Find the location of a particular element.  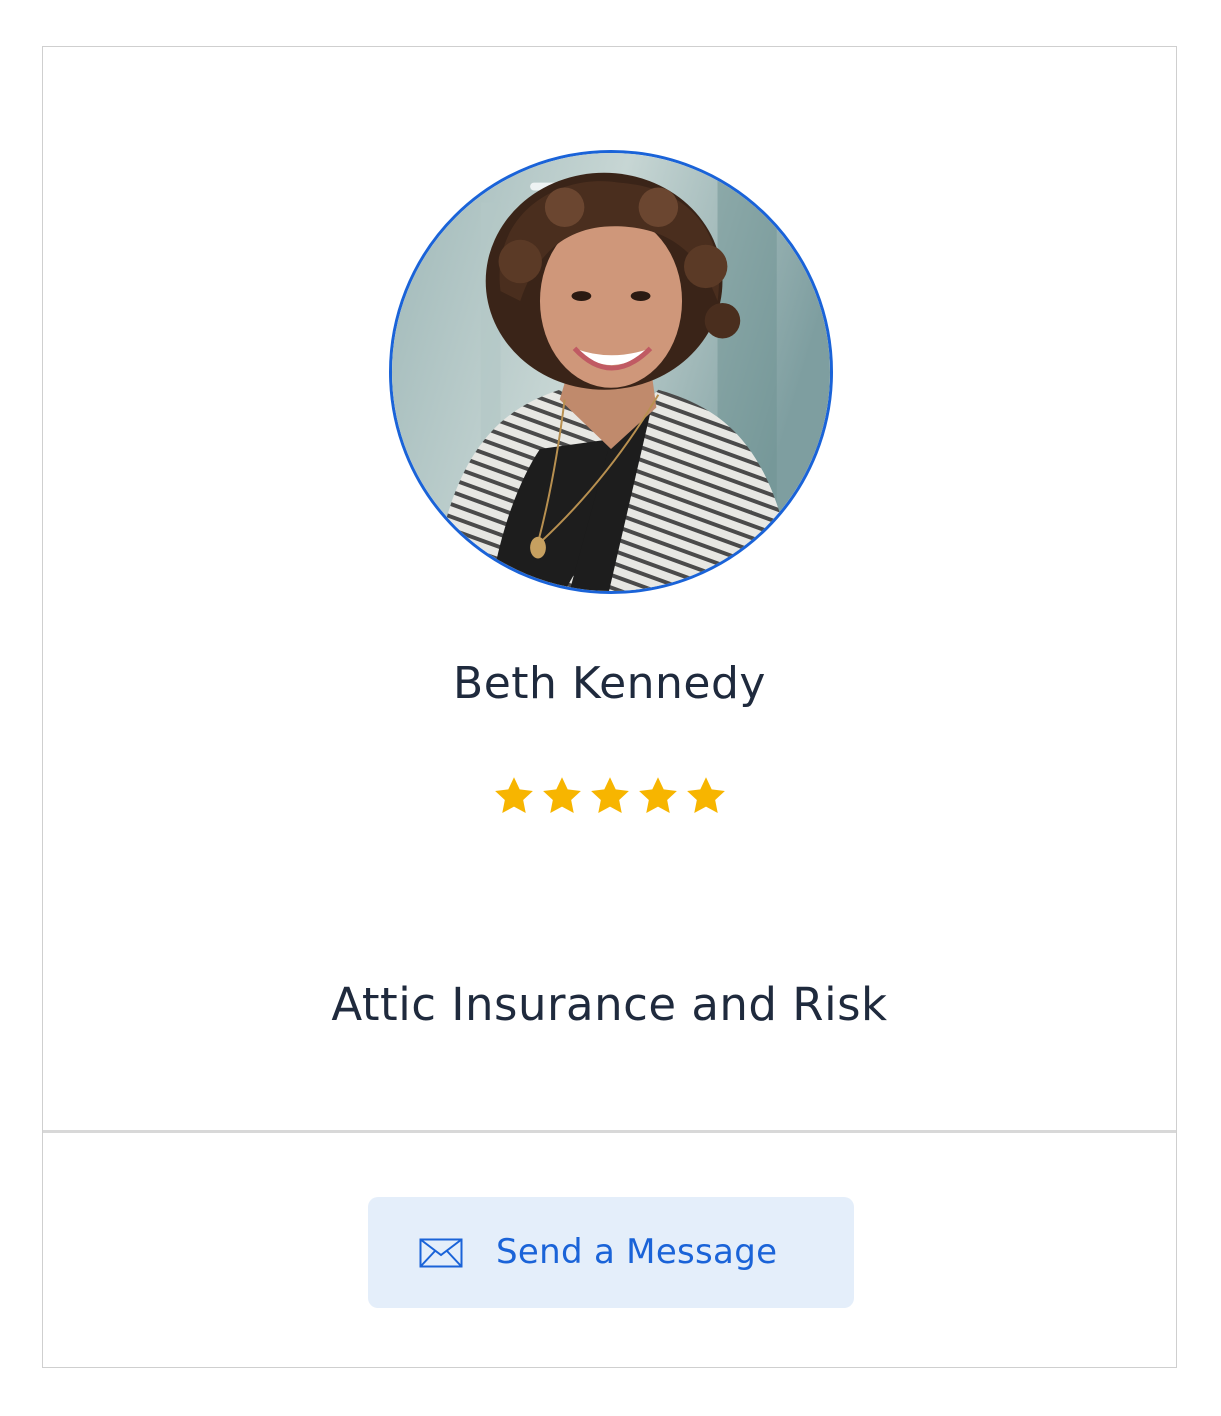

agent-company: Attic Insurance and Risk is located at coordinates (609, 1004).